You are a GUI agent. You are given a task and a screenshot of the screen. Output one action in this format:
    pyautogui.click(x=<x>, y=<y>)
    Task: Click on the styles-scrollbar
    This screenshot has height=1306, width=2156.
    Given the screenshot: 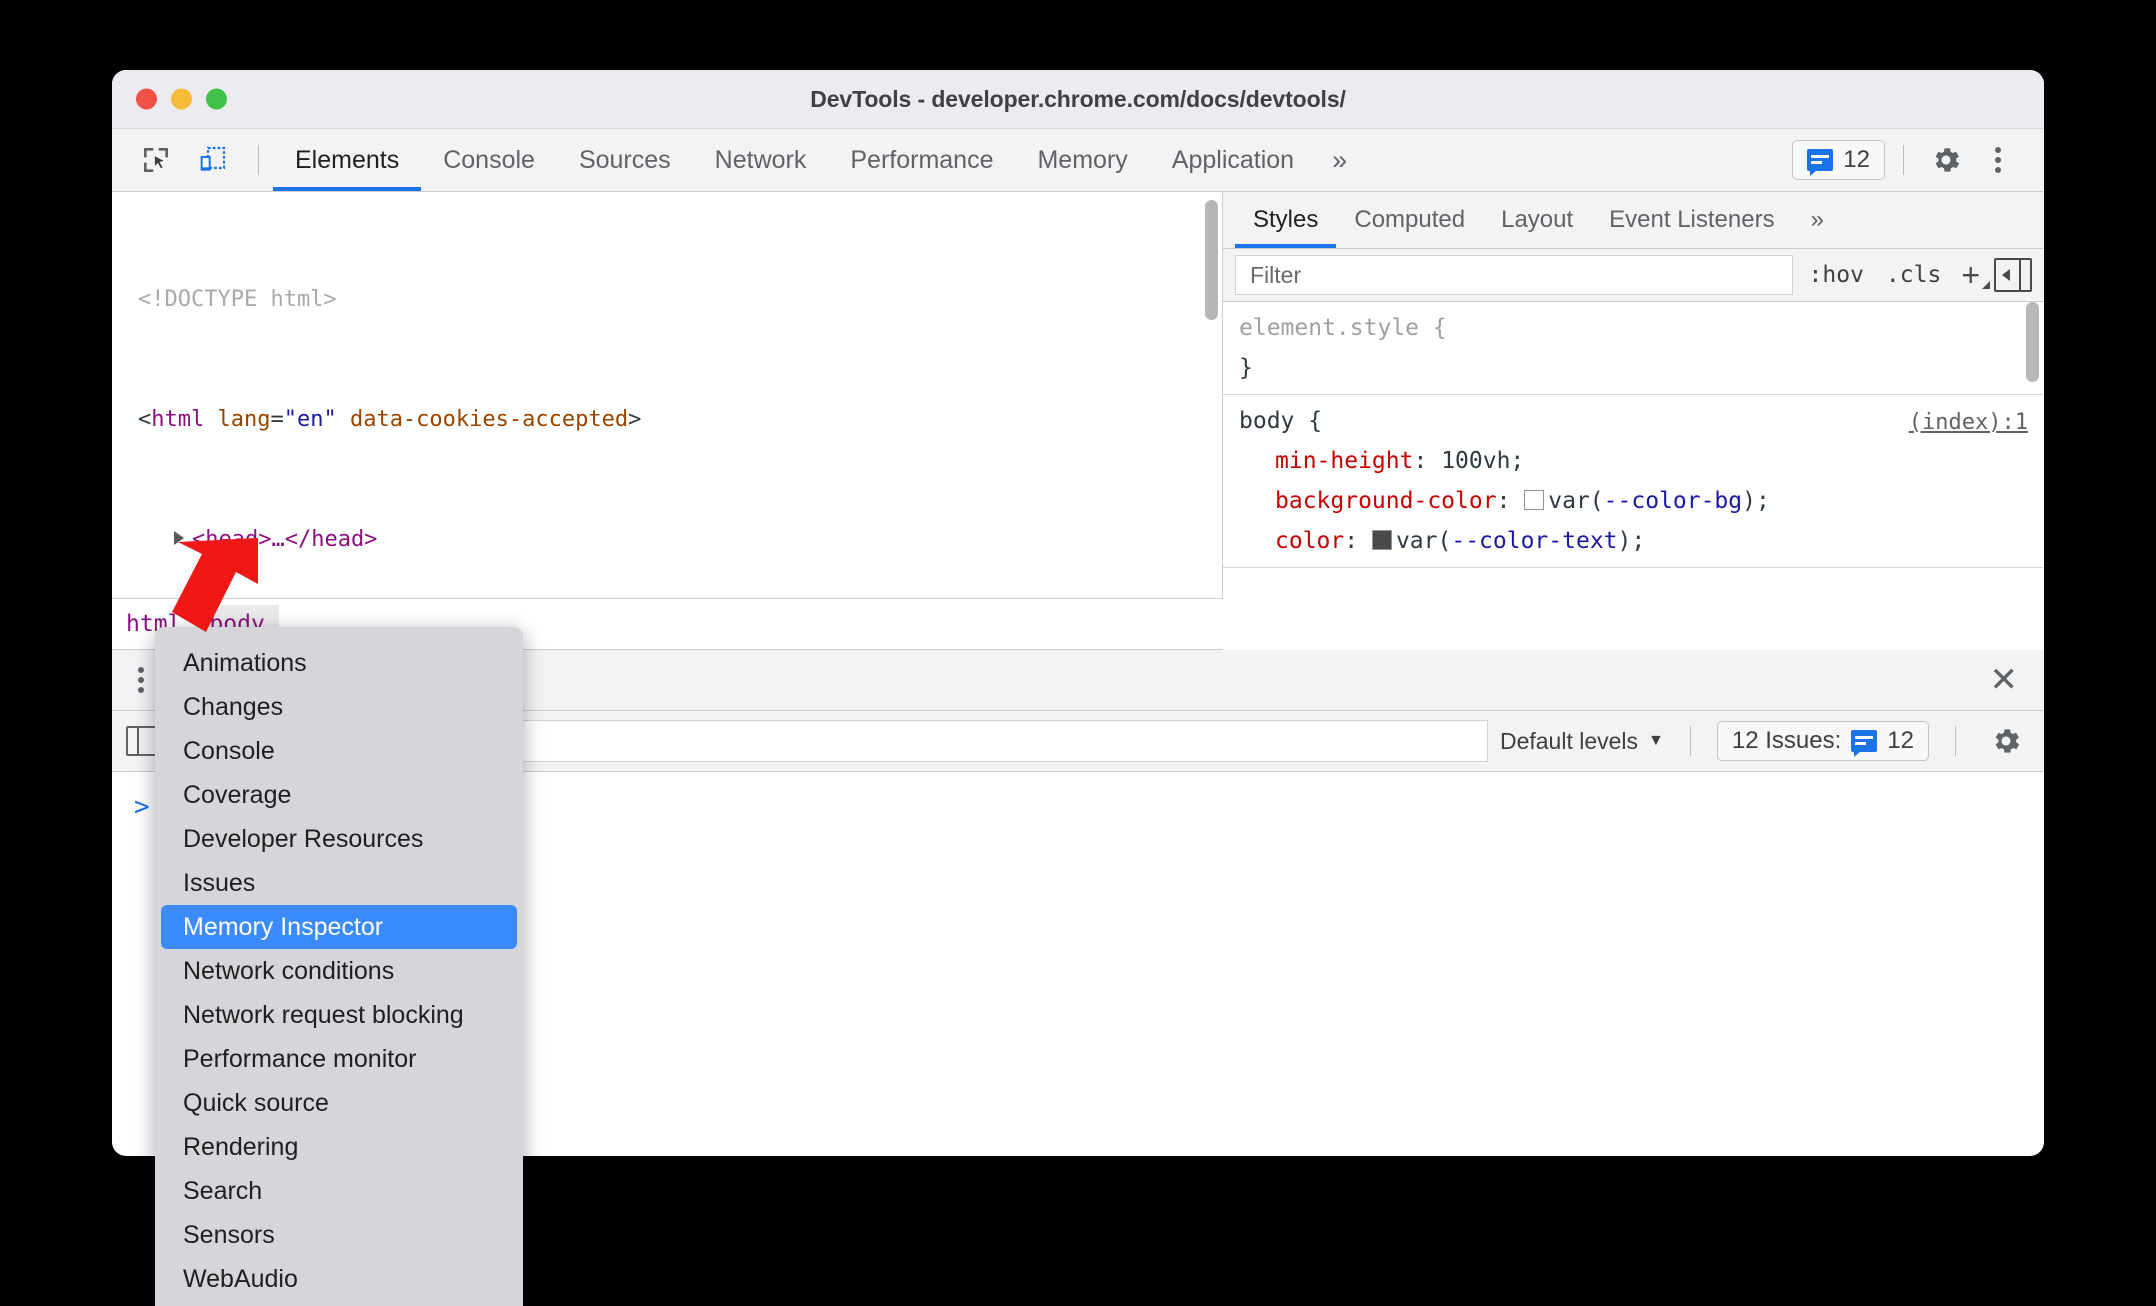 What is the action you would take?
    pyautogui.click(x=2032, y=342)
    